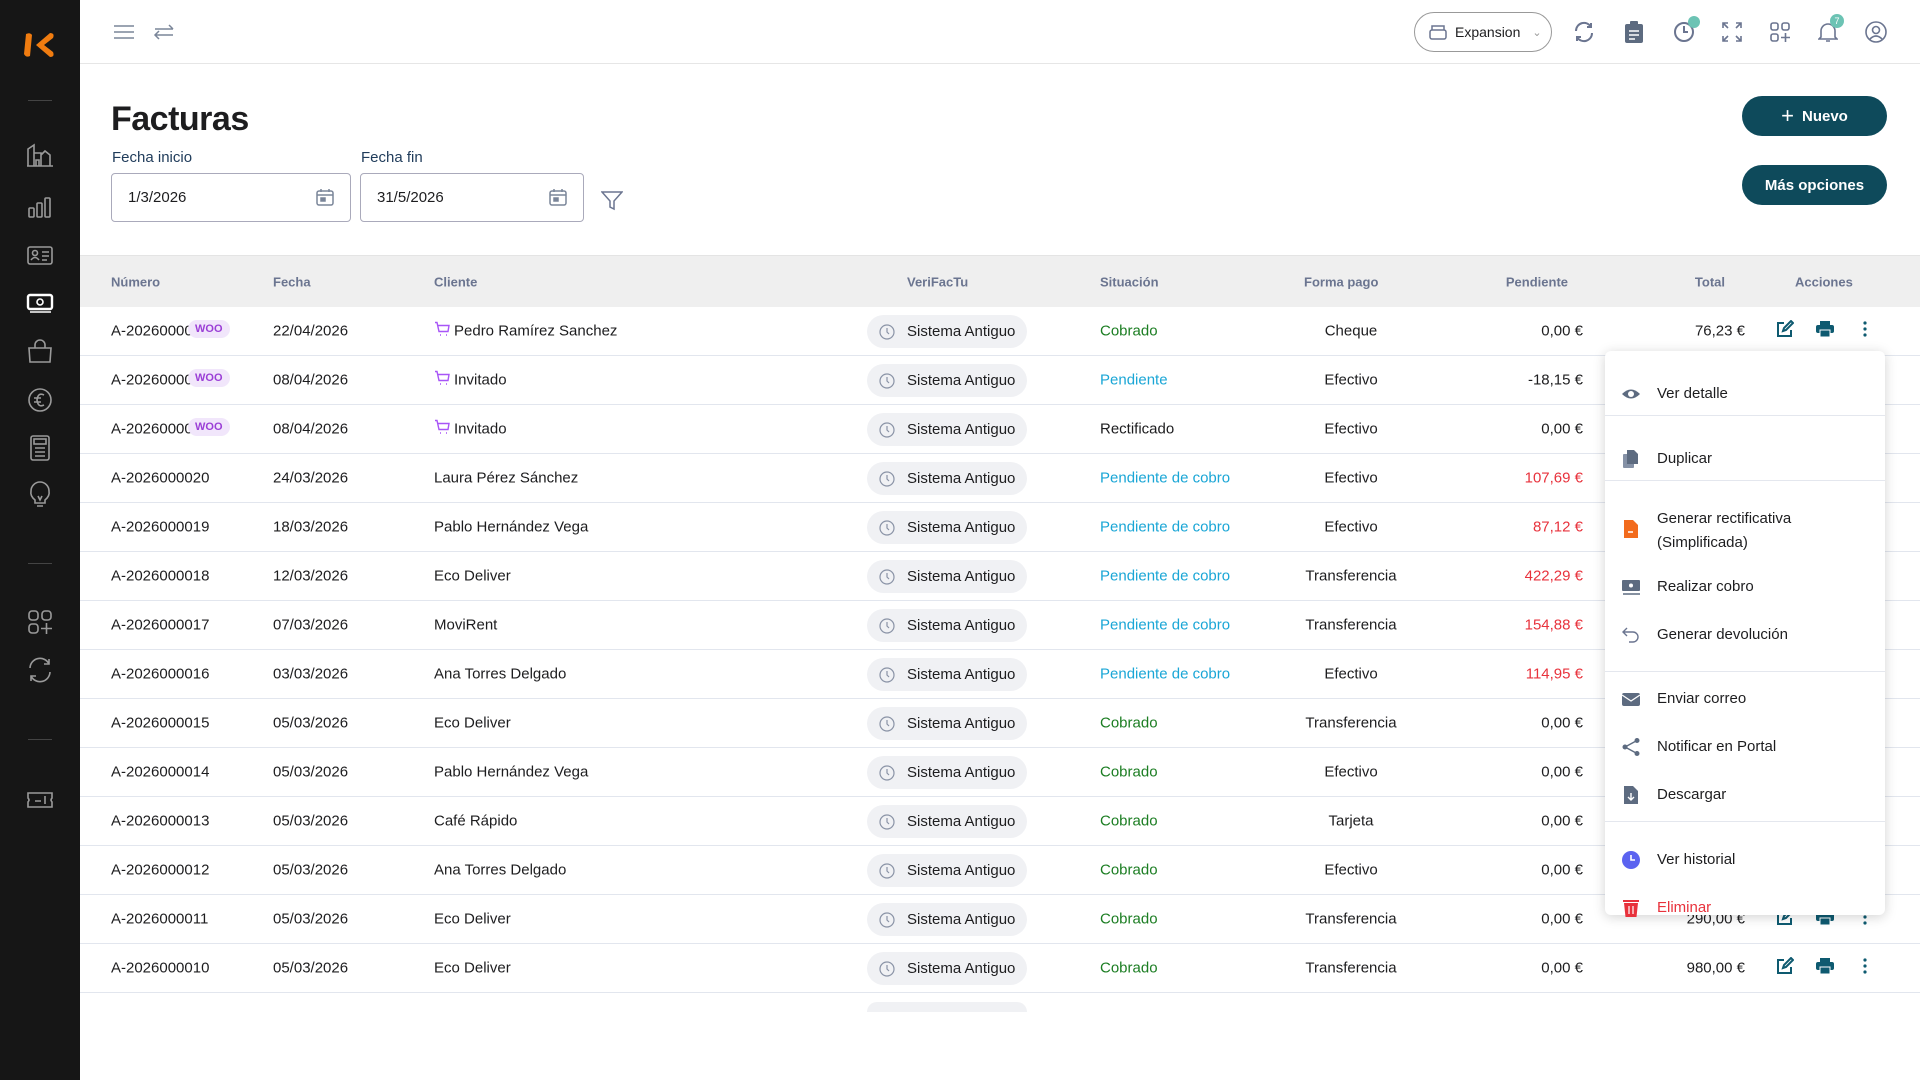 This screenshot has height=1080, width=1920. Describe the element at coordinates (1829, 30) in the screenshot. I see `bell-icon: 7` at that location.